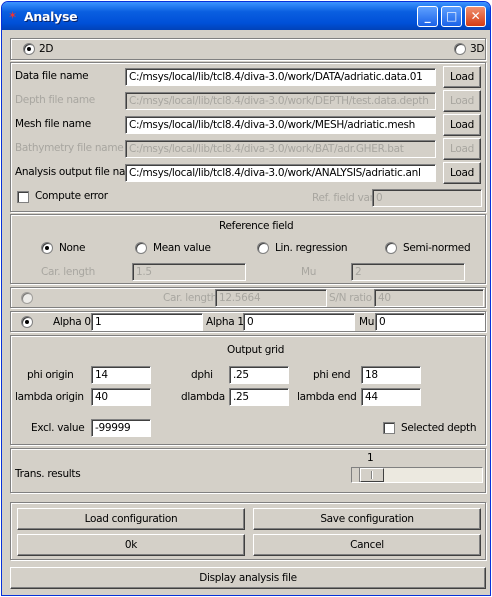 The image size is (492, 597). I want to click on car-length-radio, so click(27, 298).